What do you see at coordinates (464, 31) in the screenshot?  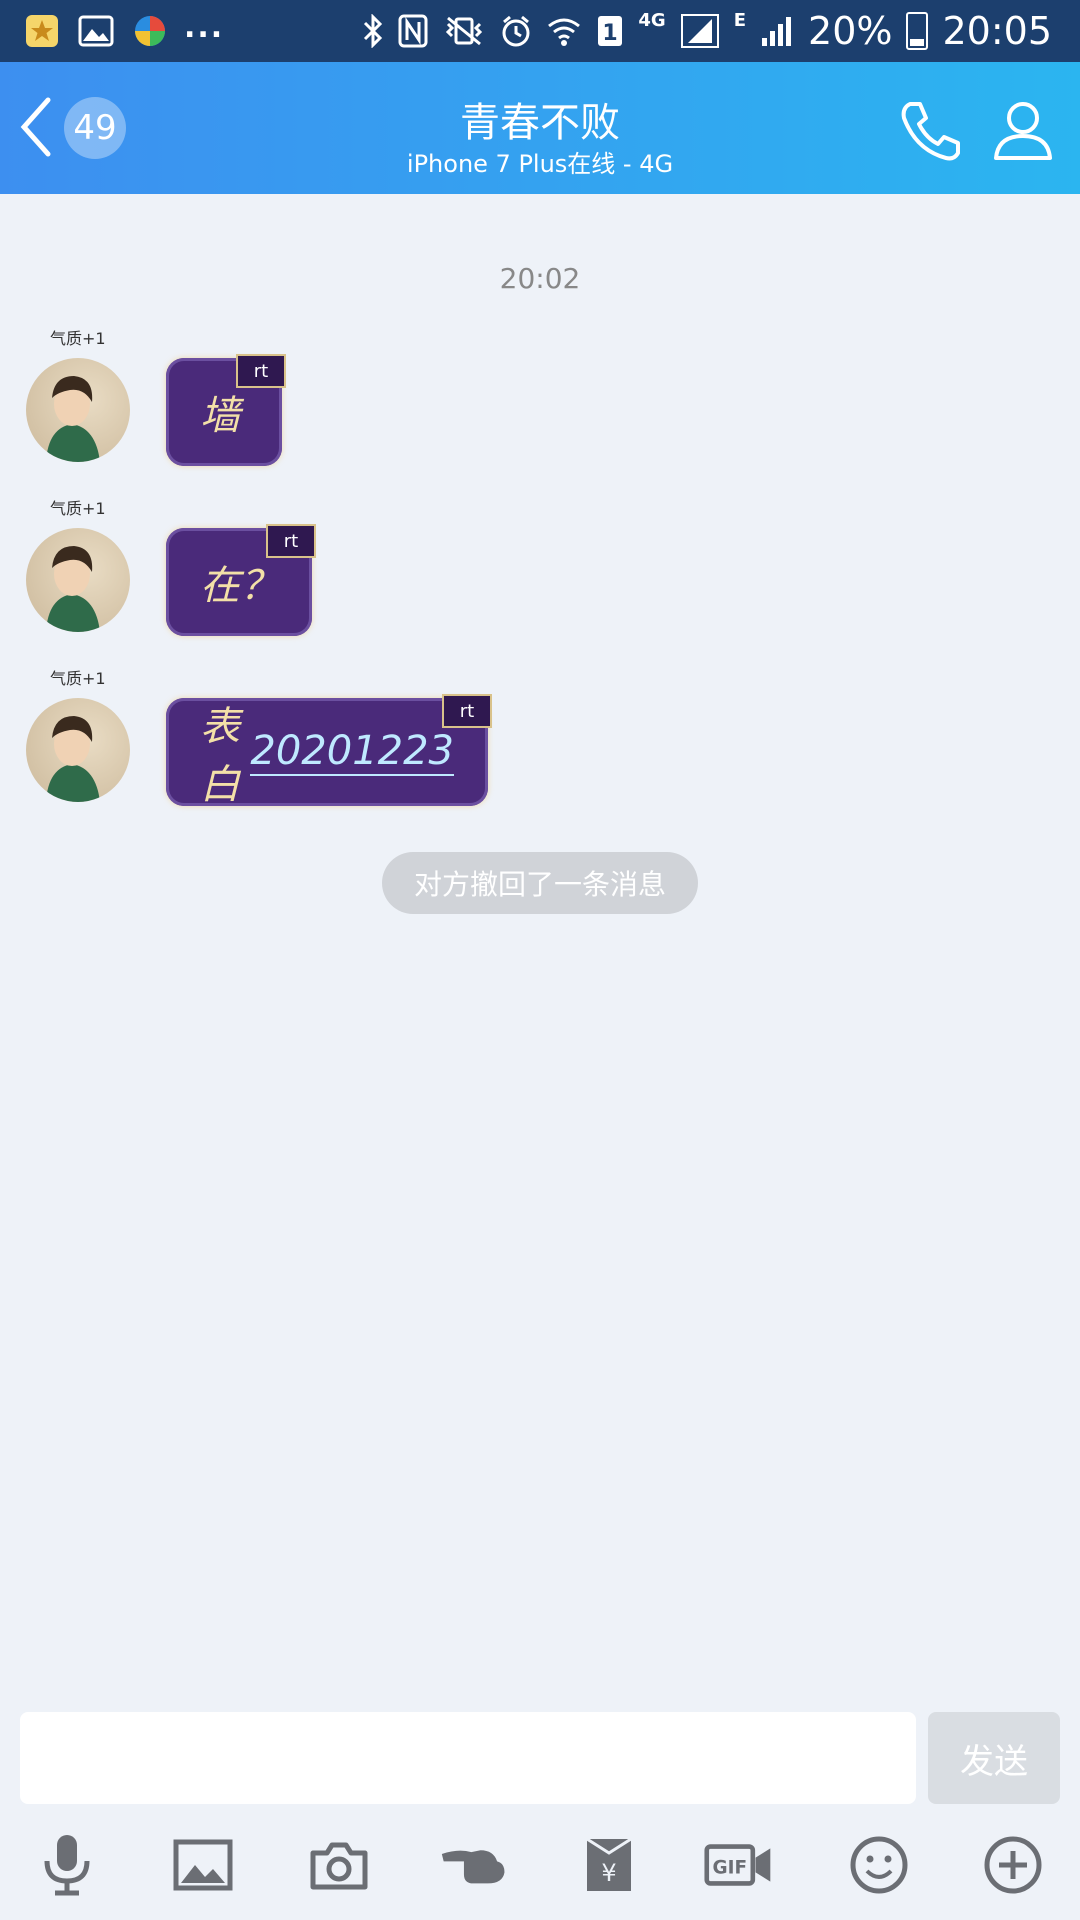 I see `vibrate-mute-icon` at bounding box center [464, 31].